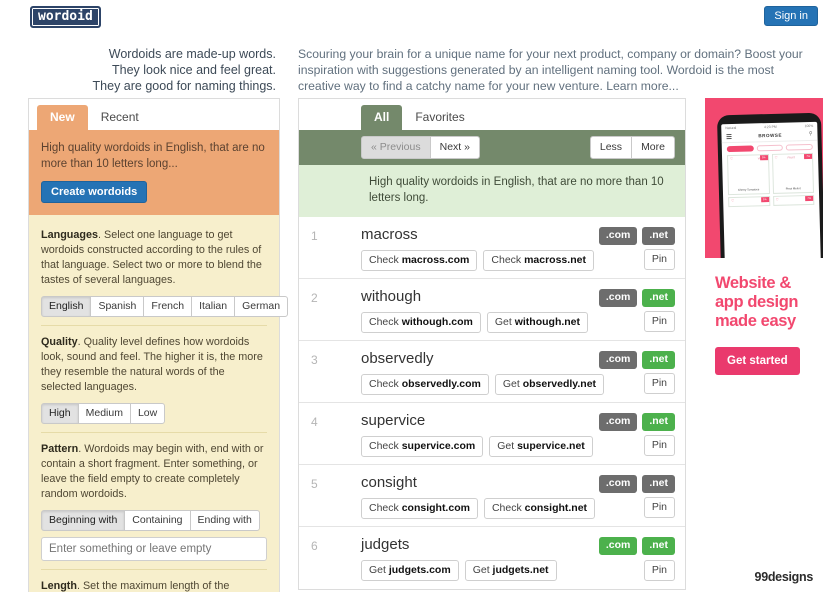  Describe the element at coordinates (729, 136) in the screenshot. I see `hamburger-menu-icon` at that location.